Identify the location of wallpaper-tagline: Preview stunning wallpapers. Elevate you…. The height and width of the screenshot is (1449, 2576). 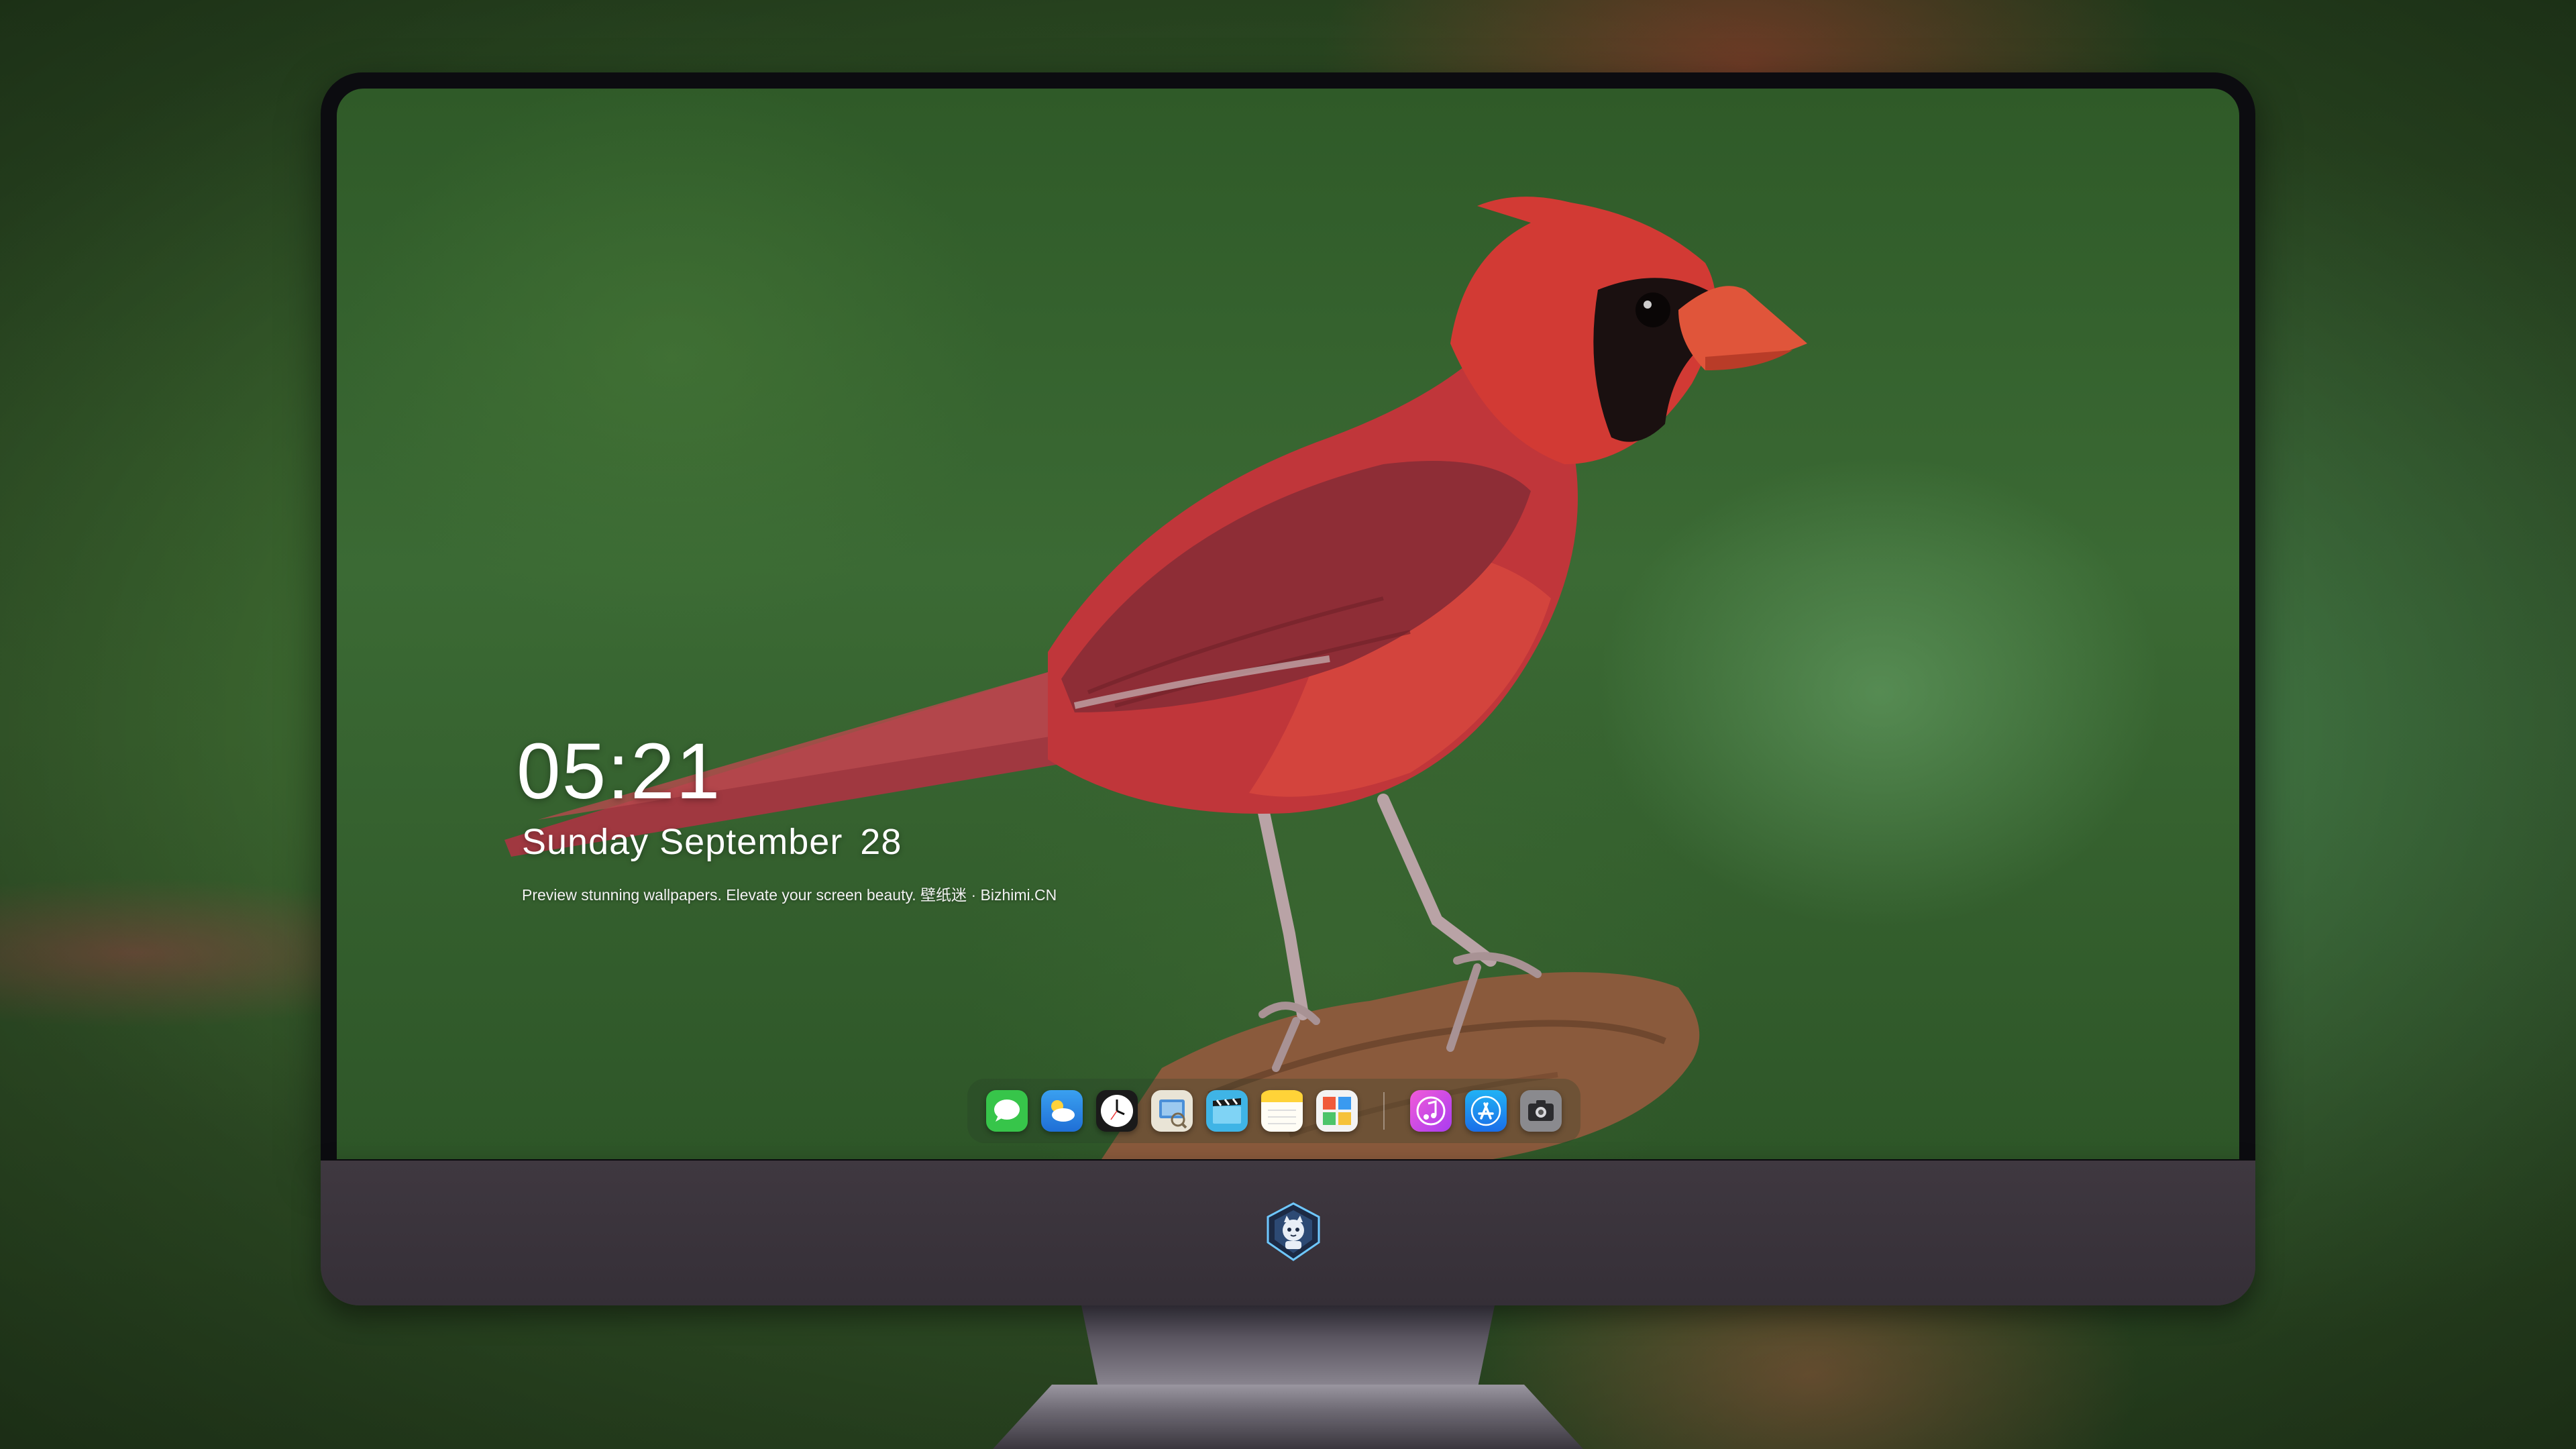
(789, 895).